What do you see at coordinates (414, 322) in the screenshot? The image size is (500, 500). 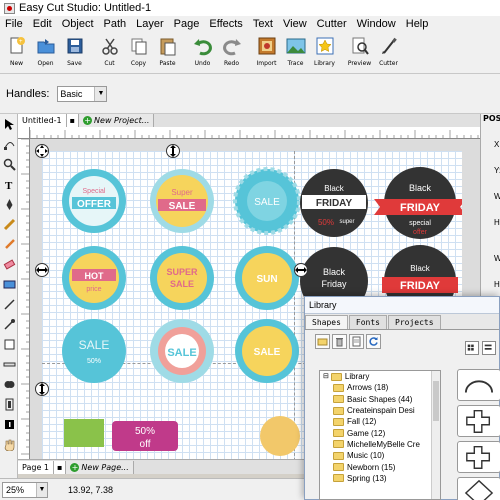 I see `tab-projects: Projects` at bounding box center [414, 322].